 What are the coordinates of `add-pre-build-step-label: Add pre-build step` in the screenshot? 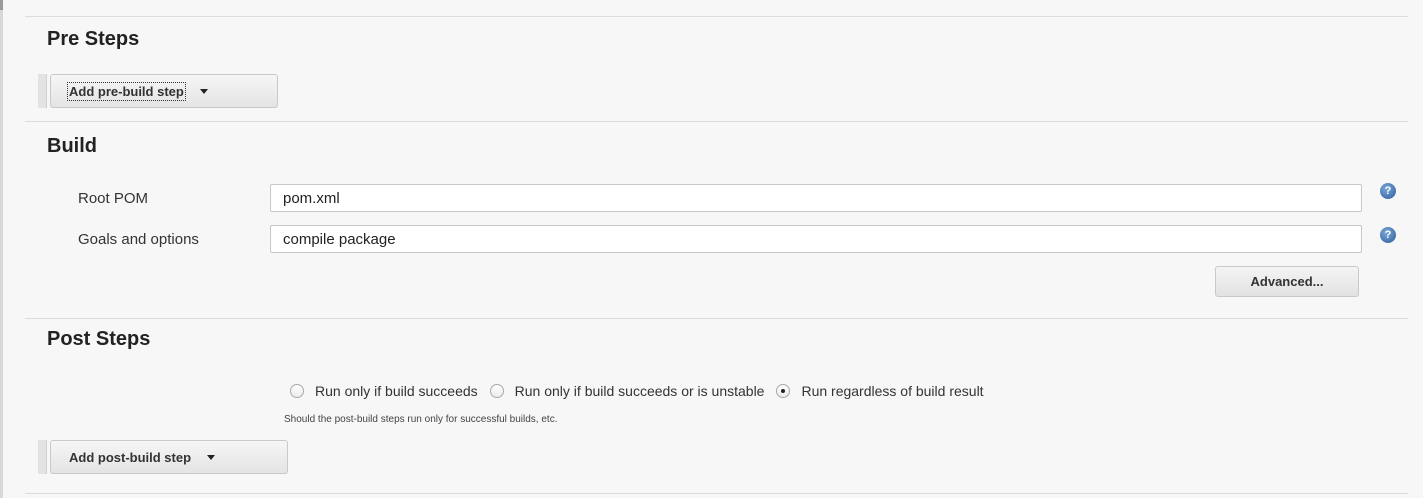 It's located at (126, 91).